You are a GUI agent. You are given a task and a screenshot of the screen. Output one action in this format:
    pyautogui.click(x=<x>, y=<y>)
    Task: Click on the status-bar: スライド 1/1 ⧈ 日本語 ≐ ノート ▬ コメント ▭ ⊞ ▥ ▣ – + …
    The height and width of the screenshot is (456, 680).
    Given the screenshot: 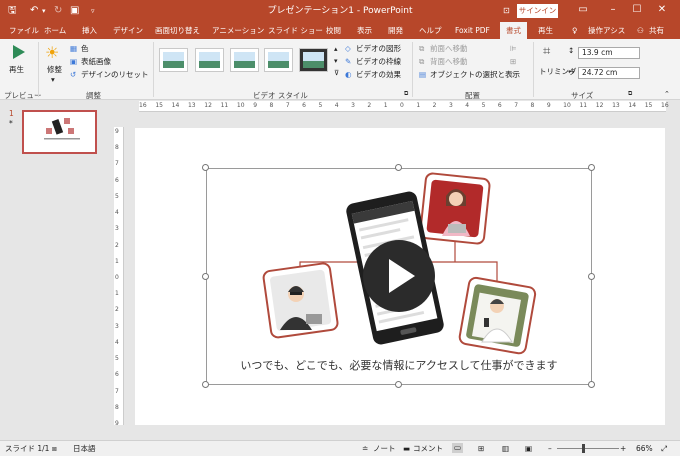 What is the action you would take?
    pyautogui.click(x=340, y=448)
    